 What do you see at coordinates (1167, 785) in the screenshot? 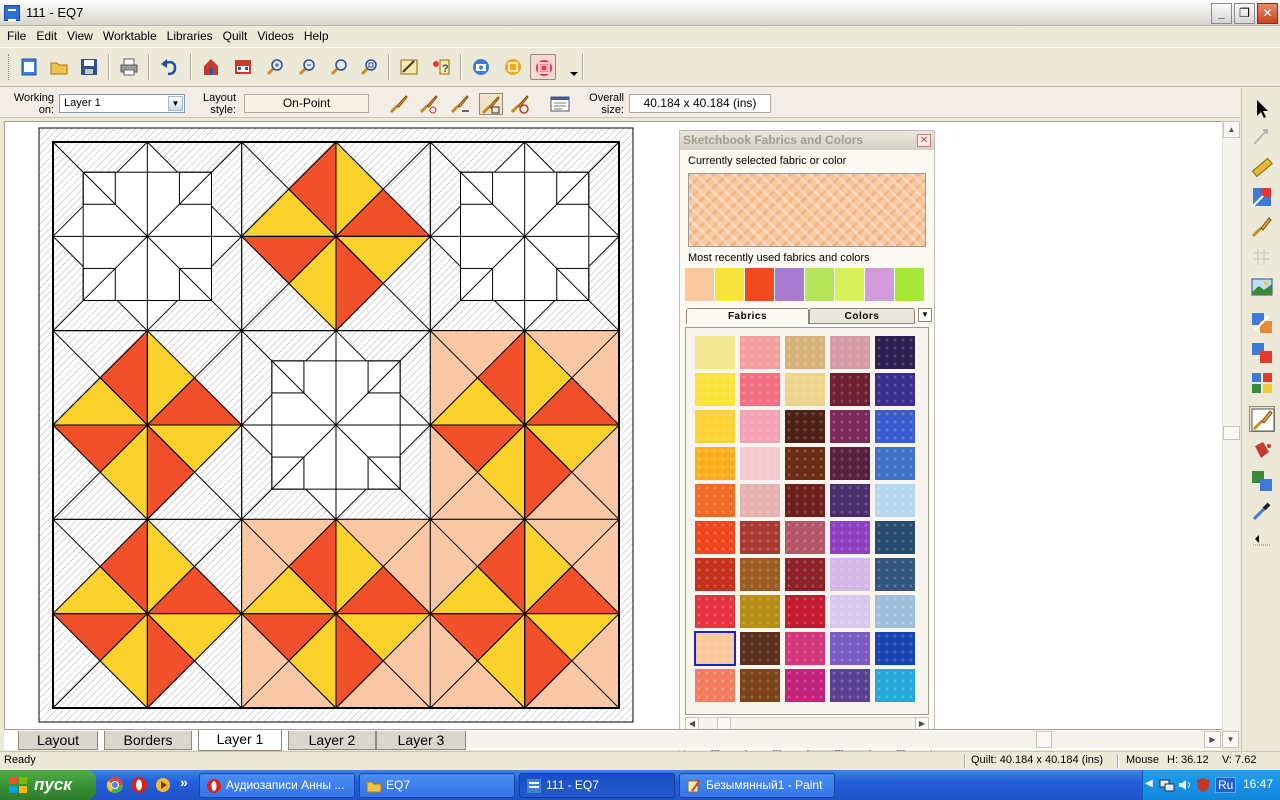
I see `network-icon` at bounding box center [1167, 785].